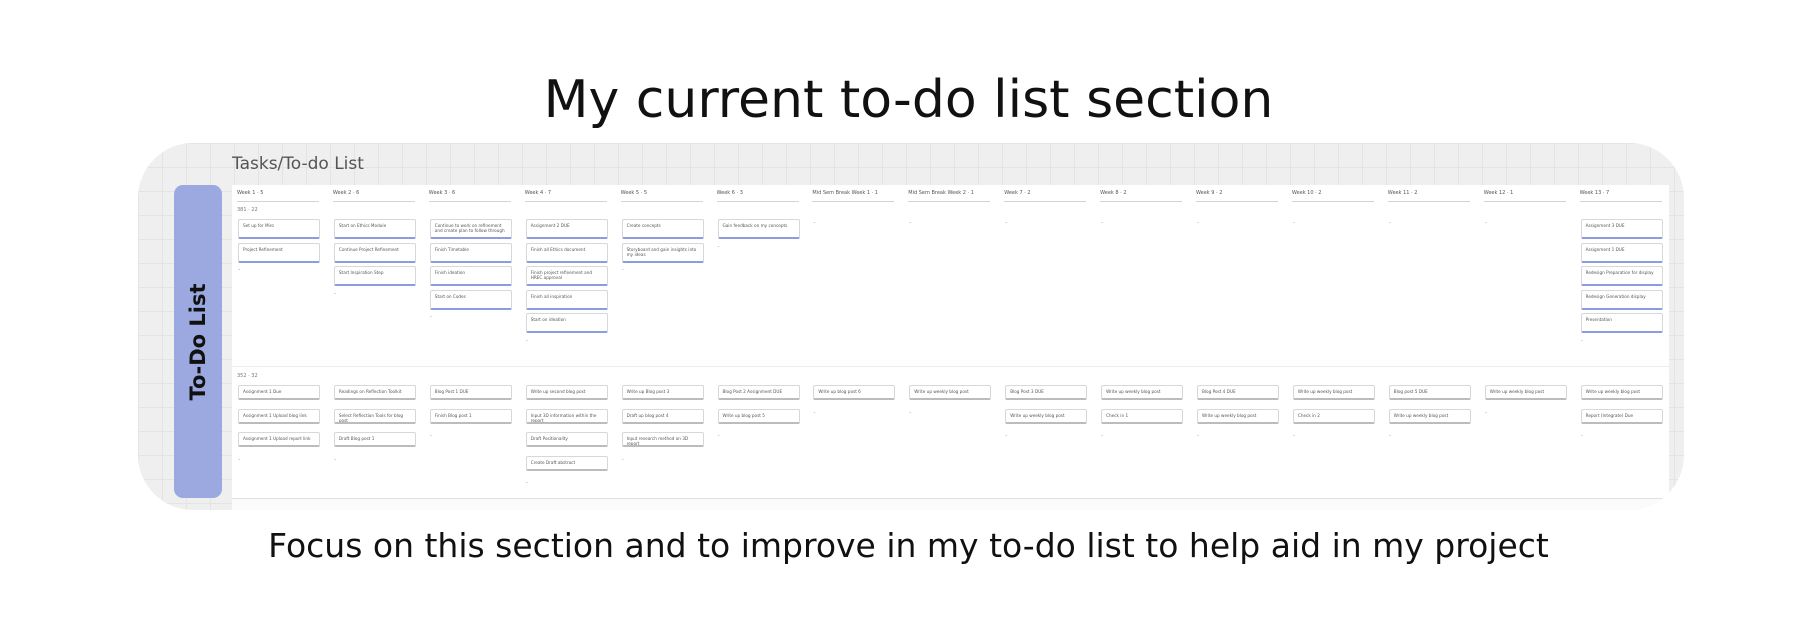 This screenshot has height=634, width=1817. What do you see at coordinates (279, 229) in the screenshot?
I see `task-card: Set up for Miro` at bounding box center [279, 229].